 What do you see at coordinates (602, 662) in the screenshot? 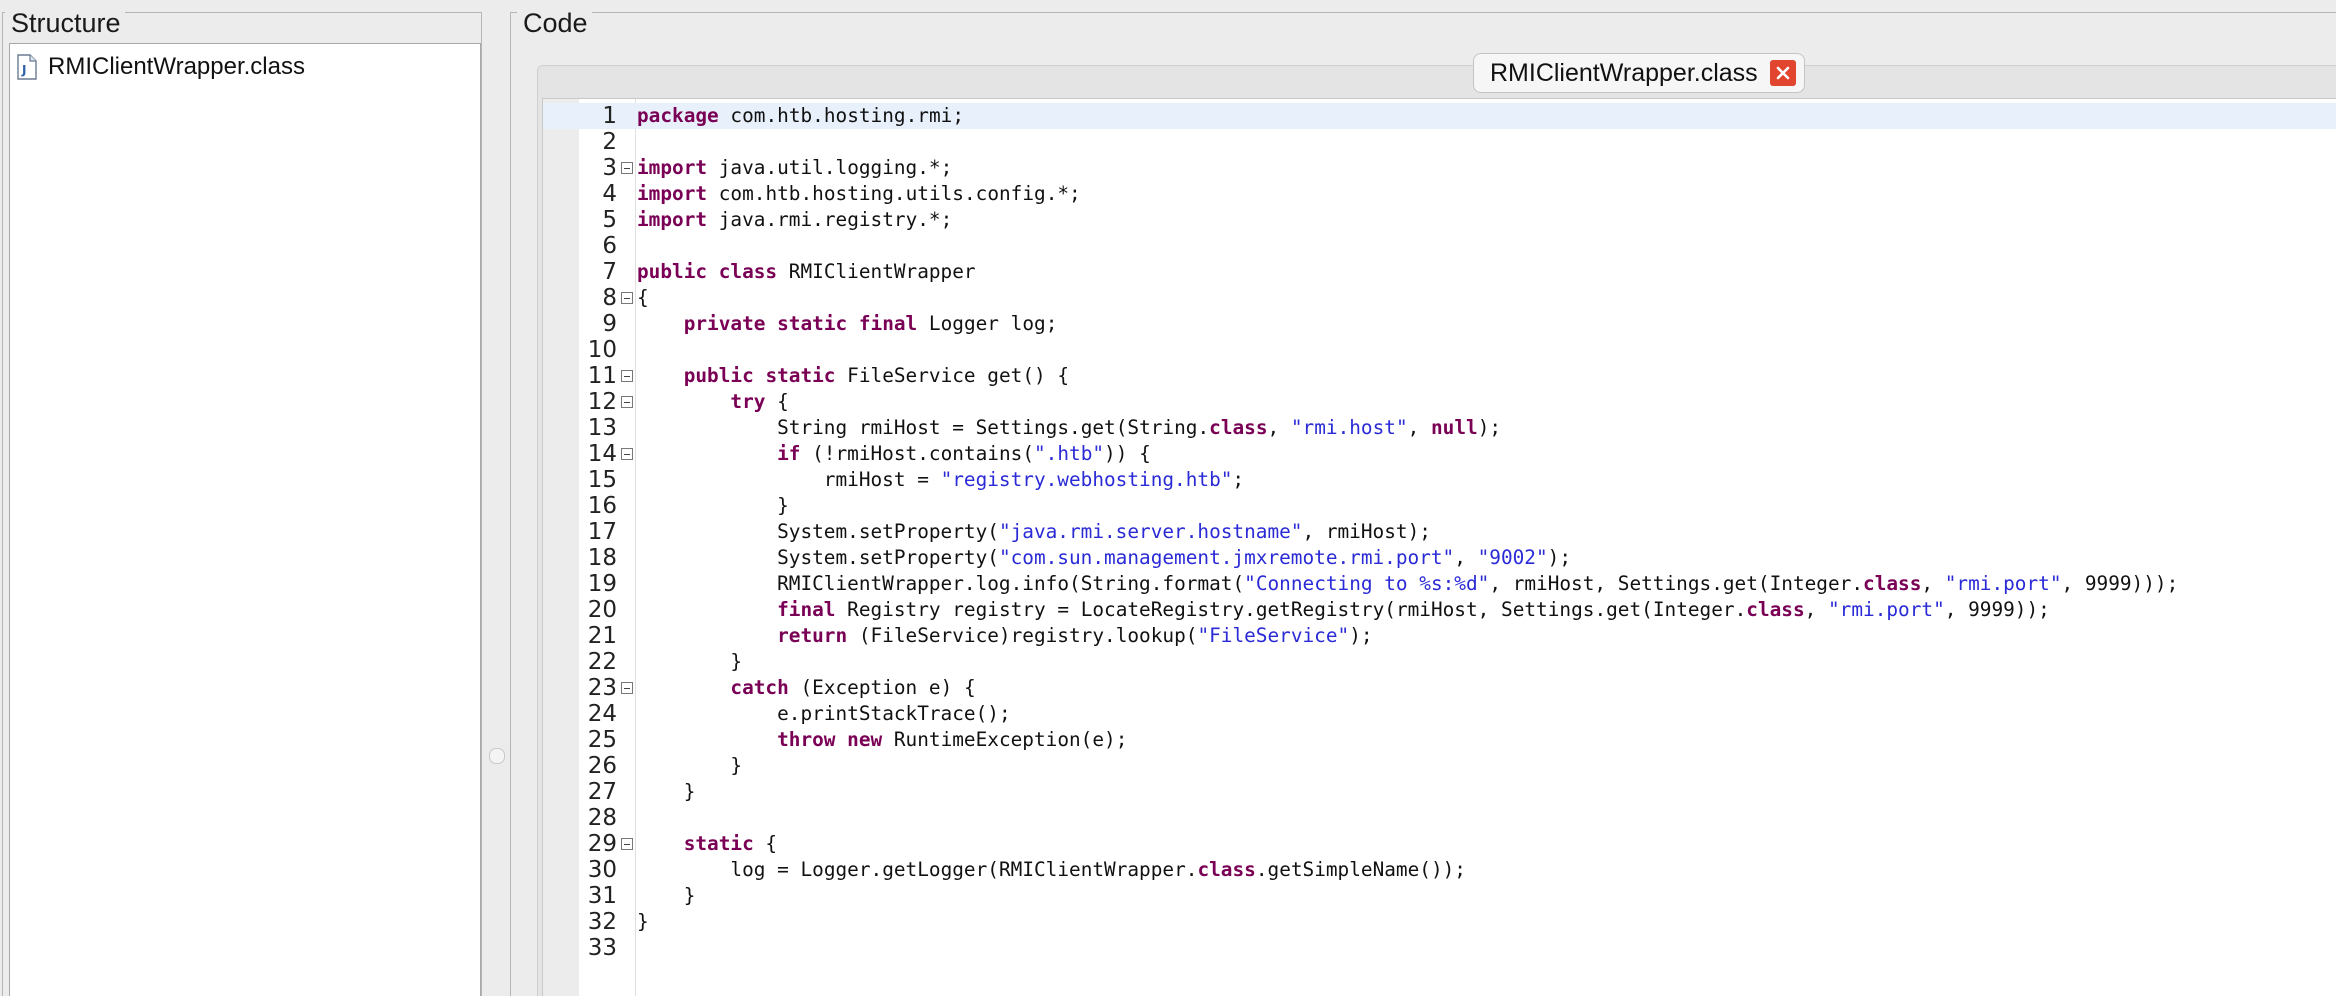
I see `line-number: 22` at bounding box center [602, 662].